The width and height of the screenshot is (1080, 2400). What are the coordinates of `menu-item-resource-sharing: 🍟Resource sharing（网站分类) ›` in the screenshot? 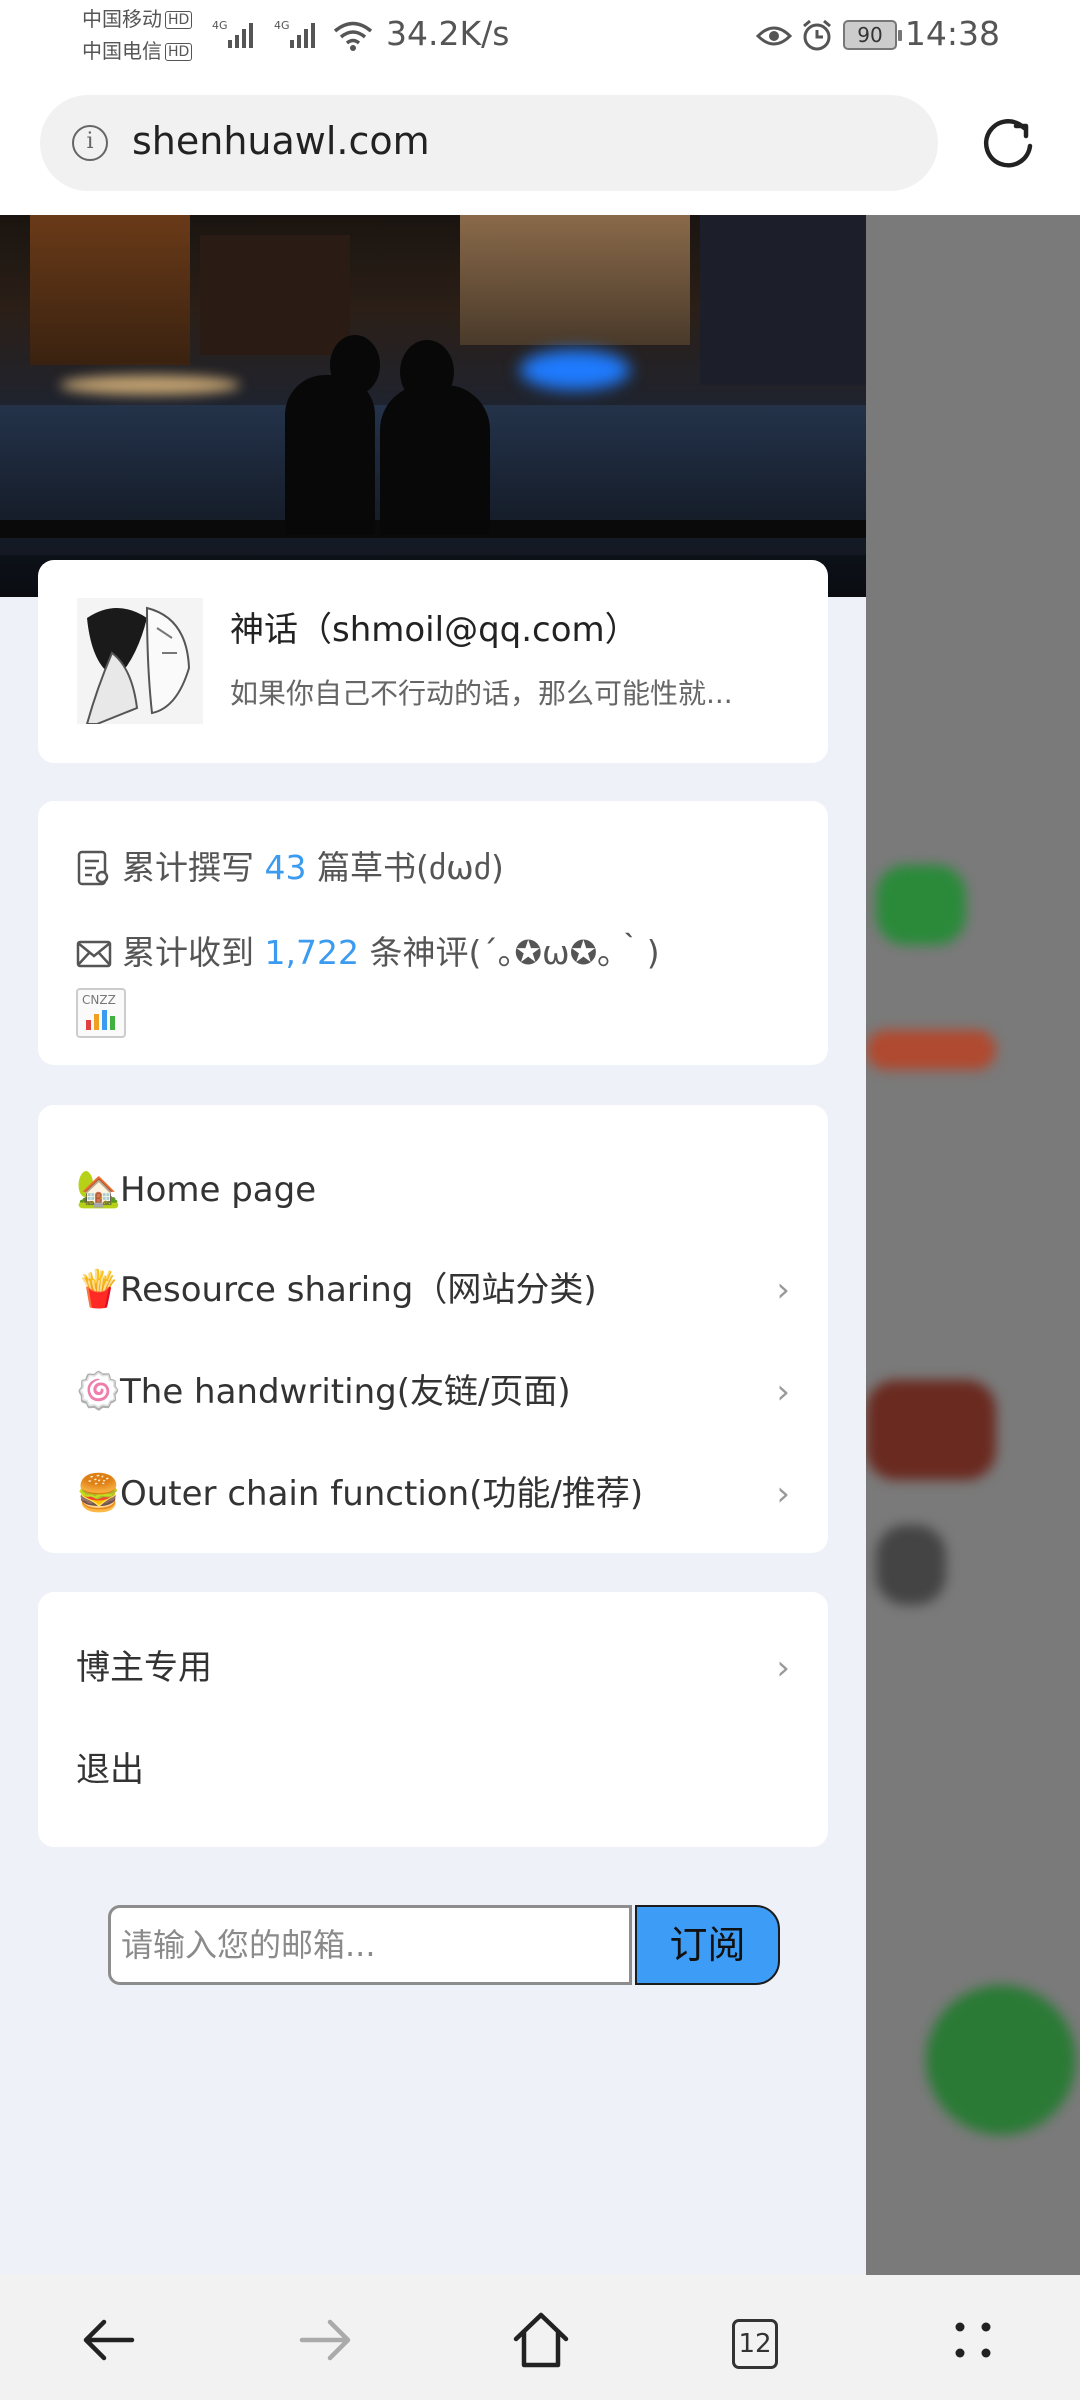 It's located at (433, 1290).